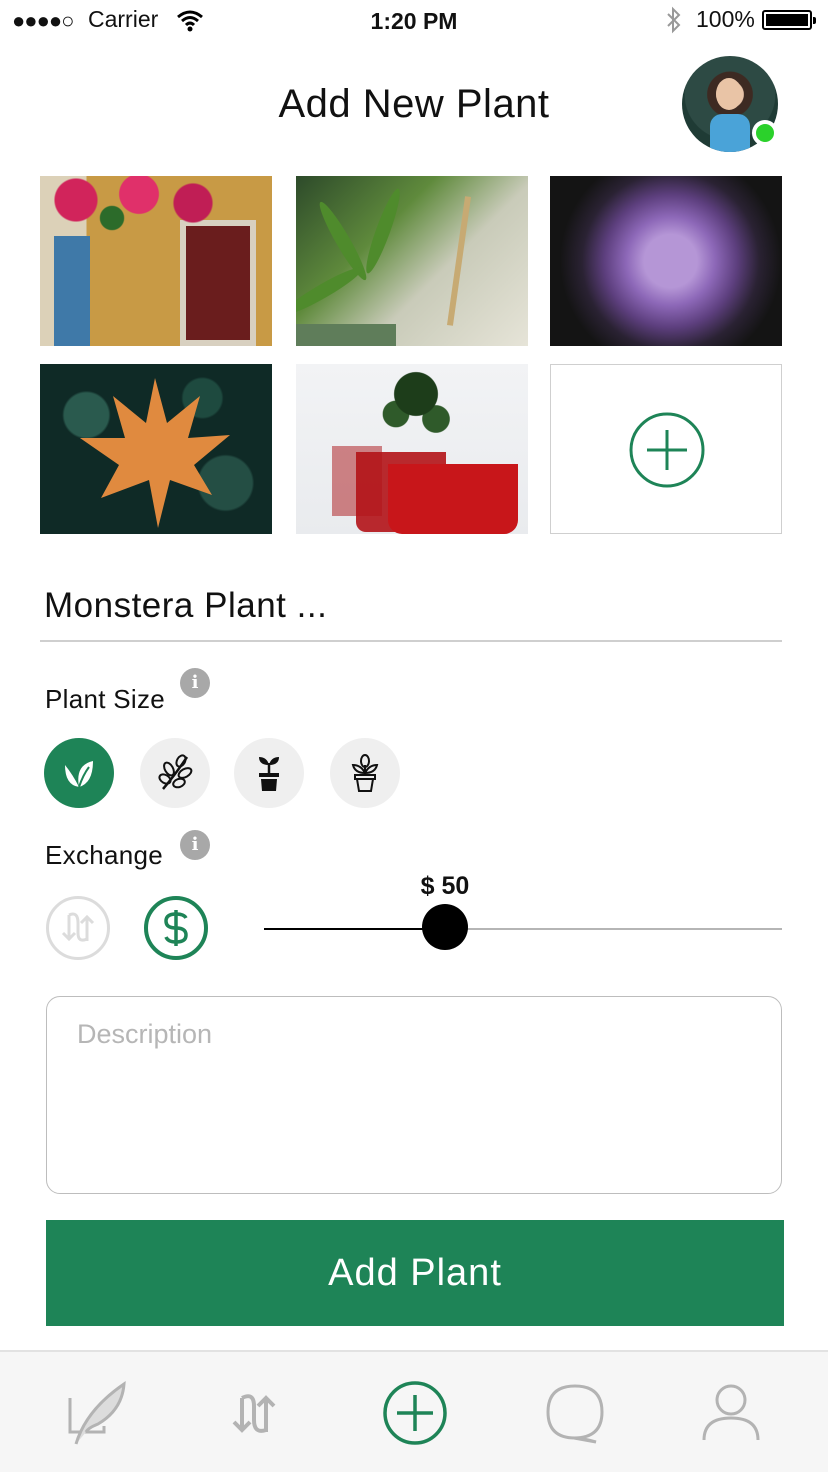 The width and height of the screenshot is (828, 1472). I want to click on battery-icon, so click(789, 20).